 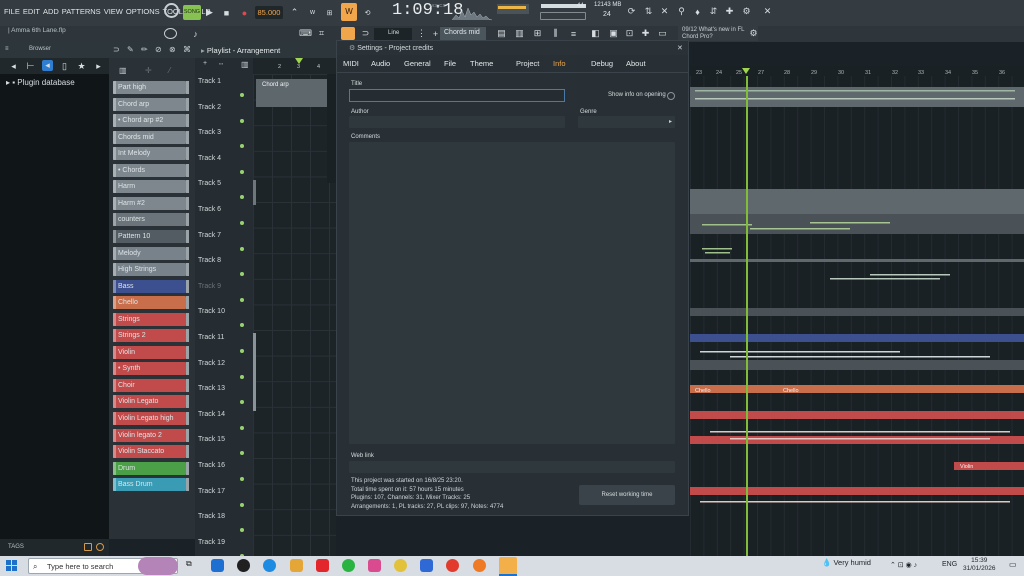 I want to click on menu-view: VIEW, so click(x=113, y=11).